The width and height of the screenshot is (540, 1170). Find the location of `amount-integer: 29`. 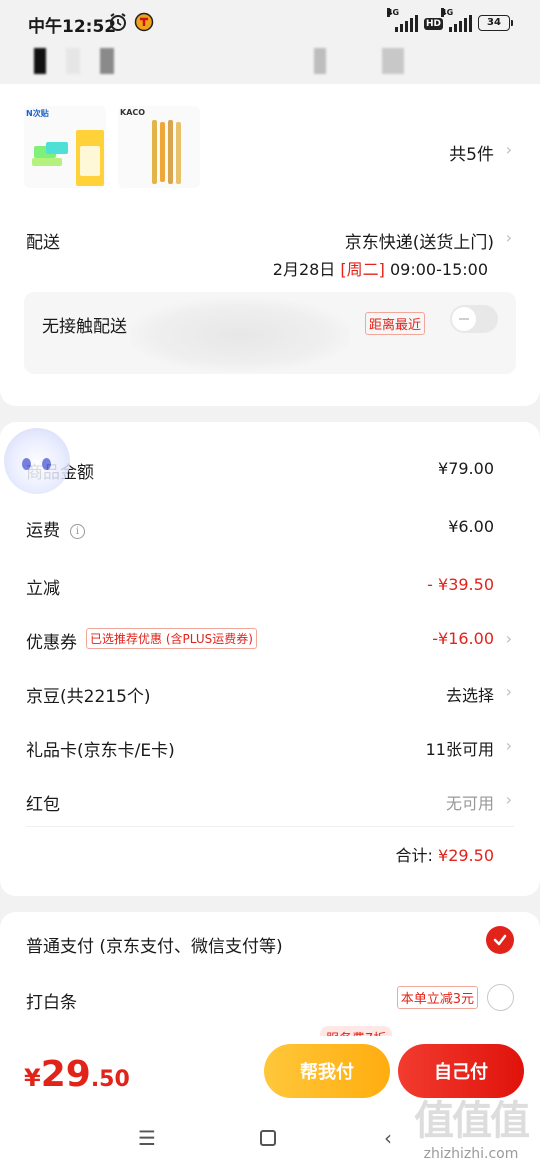

amount-integer: 29 is located at coordinates (65, 1074).